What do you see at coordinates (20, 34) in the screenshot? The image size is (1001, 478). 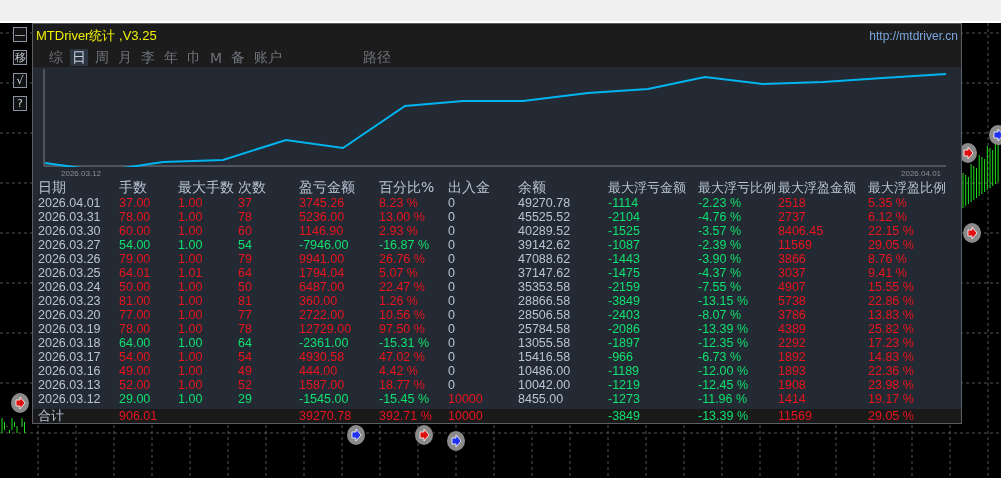 I see `toolbar-button: —` at bounding box center [20, 34].